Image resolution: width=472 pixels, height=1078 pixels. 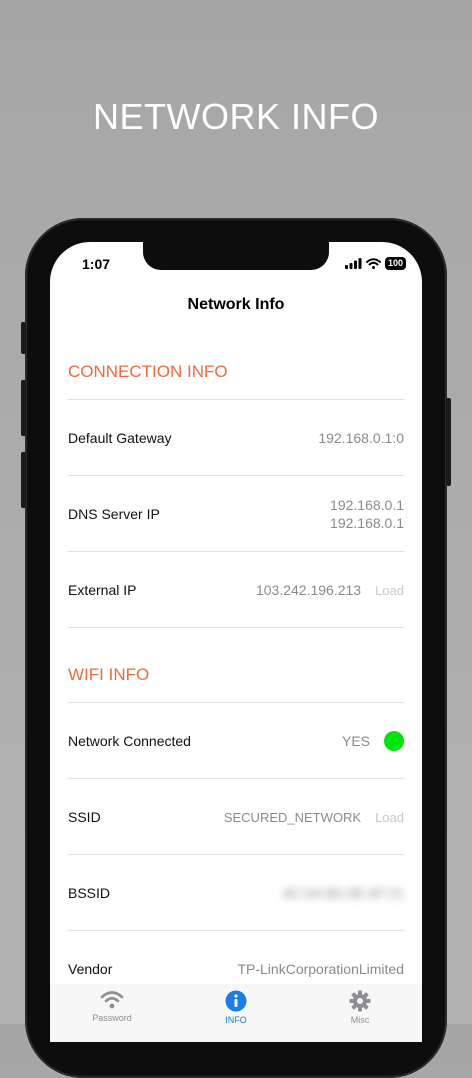 I want to click on tab-misc: Misc, so click(x=360, y=1013).